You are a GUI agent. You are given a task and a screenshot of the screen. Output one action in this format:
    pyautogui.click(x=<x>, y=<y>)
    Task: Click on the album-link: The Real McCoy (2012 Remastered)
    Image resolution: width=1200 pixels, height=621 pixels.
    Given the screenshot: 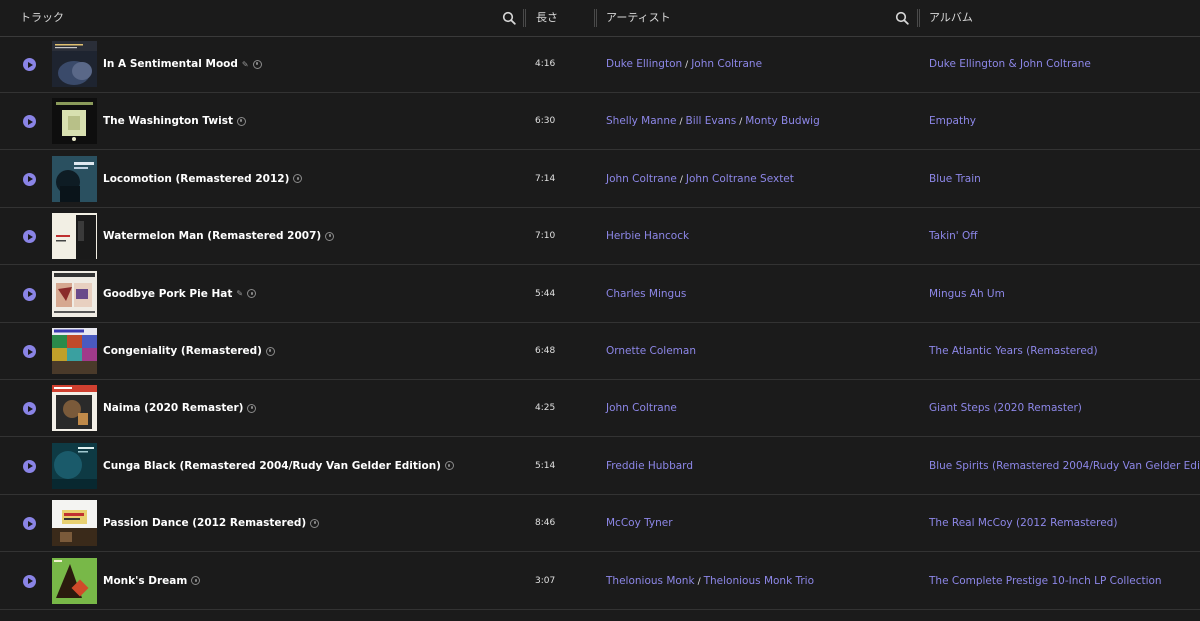 What is the action you would take?
    pyautogui.click(x=1023, y=523)
    